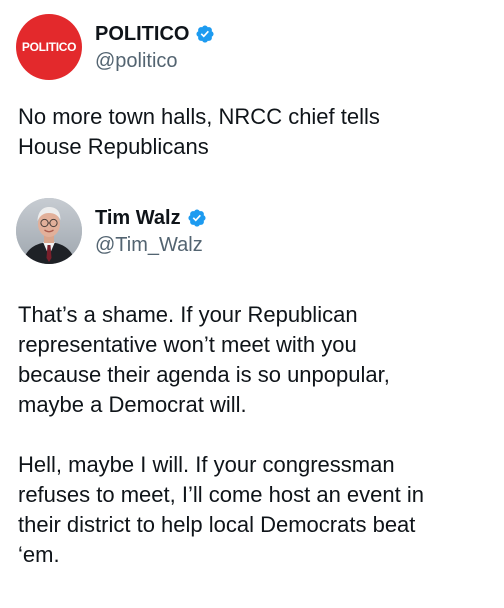 The image size is (504, 608). Describe the element at coordinates (142, 34) in the screenshot. I see `quoted-author-display-name: POLITICO` at that location.